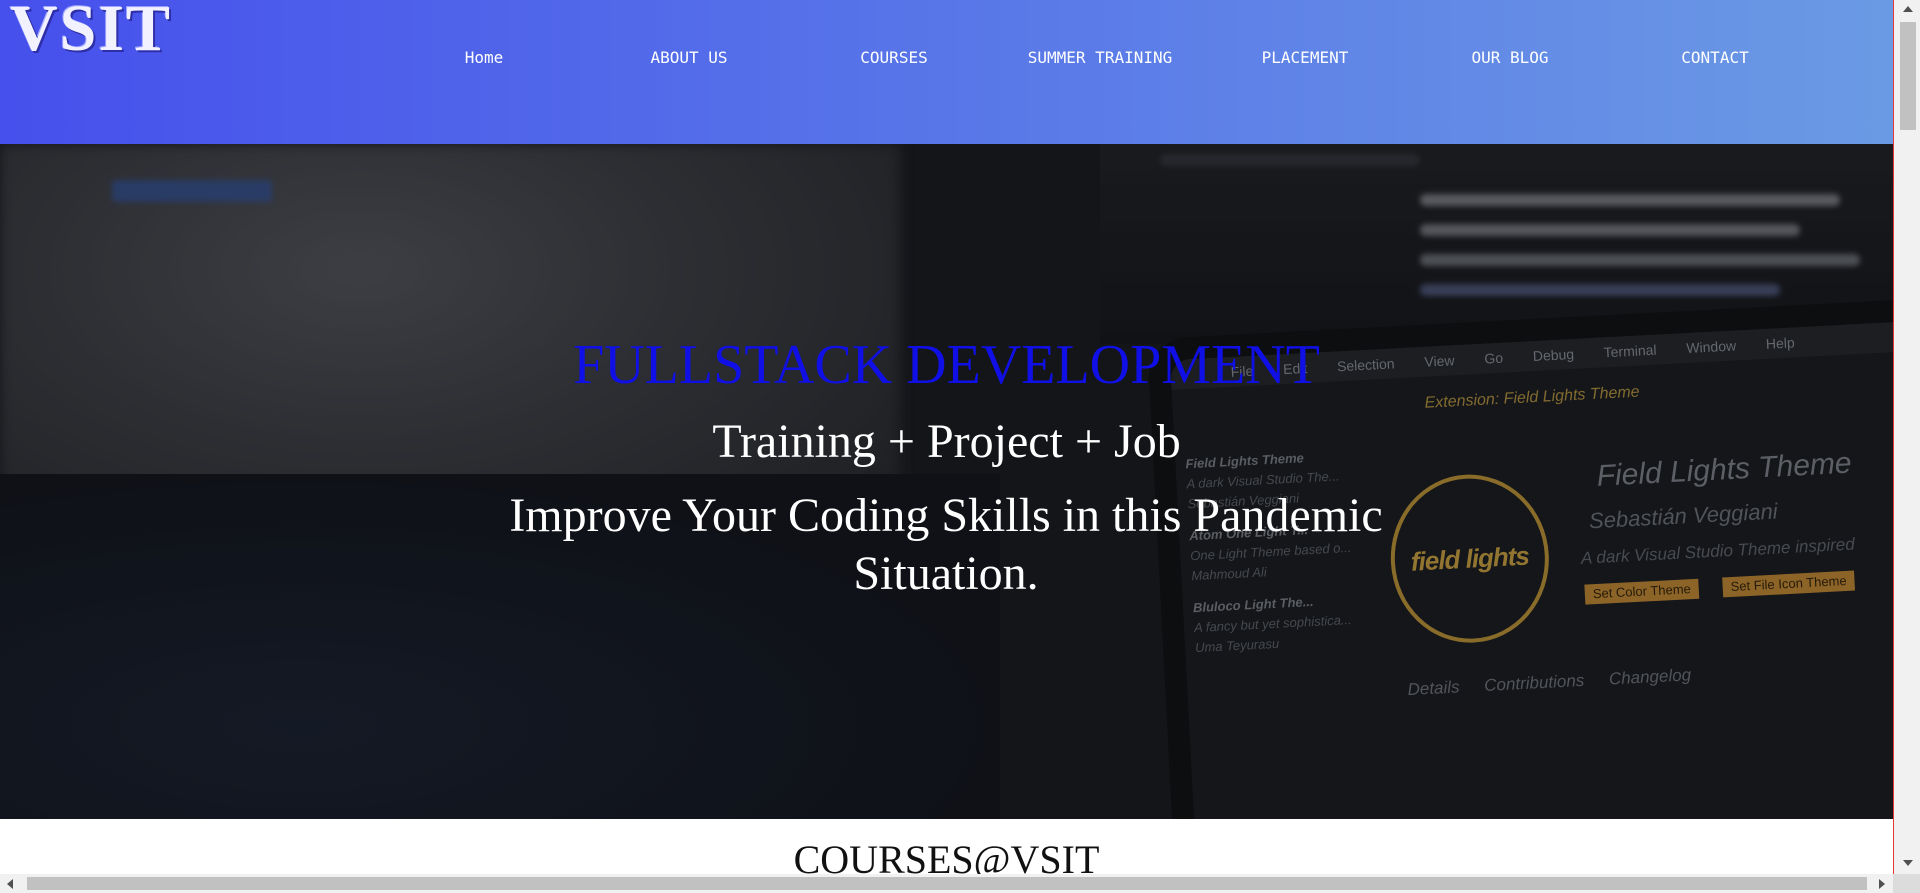 The height and width of the screenshot is (893, 1920). I want to click on scroll-up-arrow-icon, so click(1908, 9).